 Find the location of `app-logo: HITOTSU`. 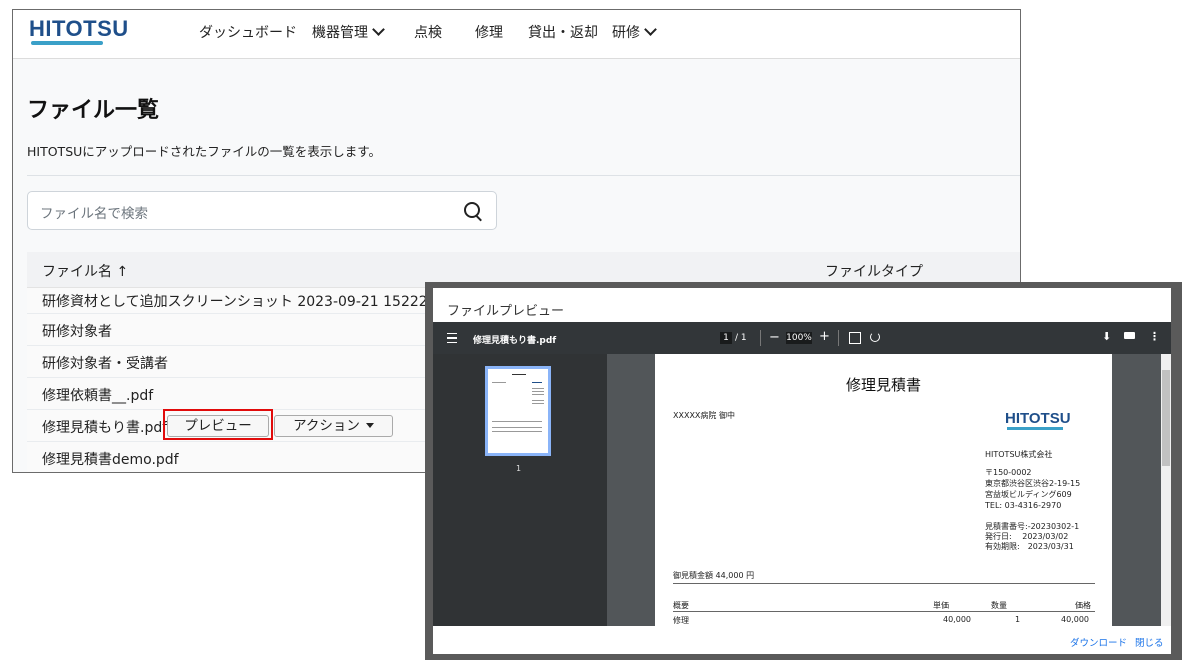

app-logo: HITOTSU is located at coordinates (79, 29).